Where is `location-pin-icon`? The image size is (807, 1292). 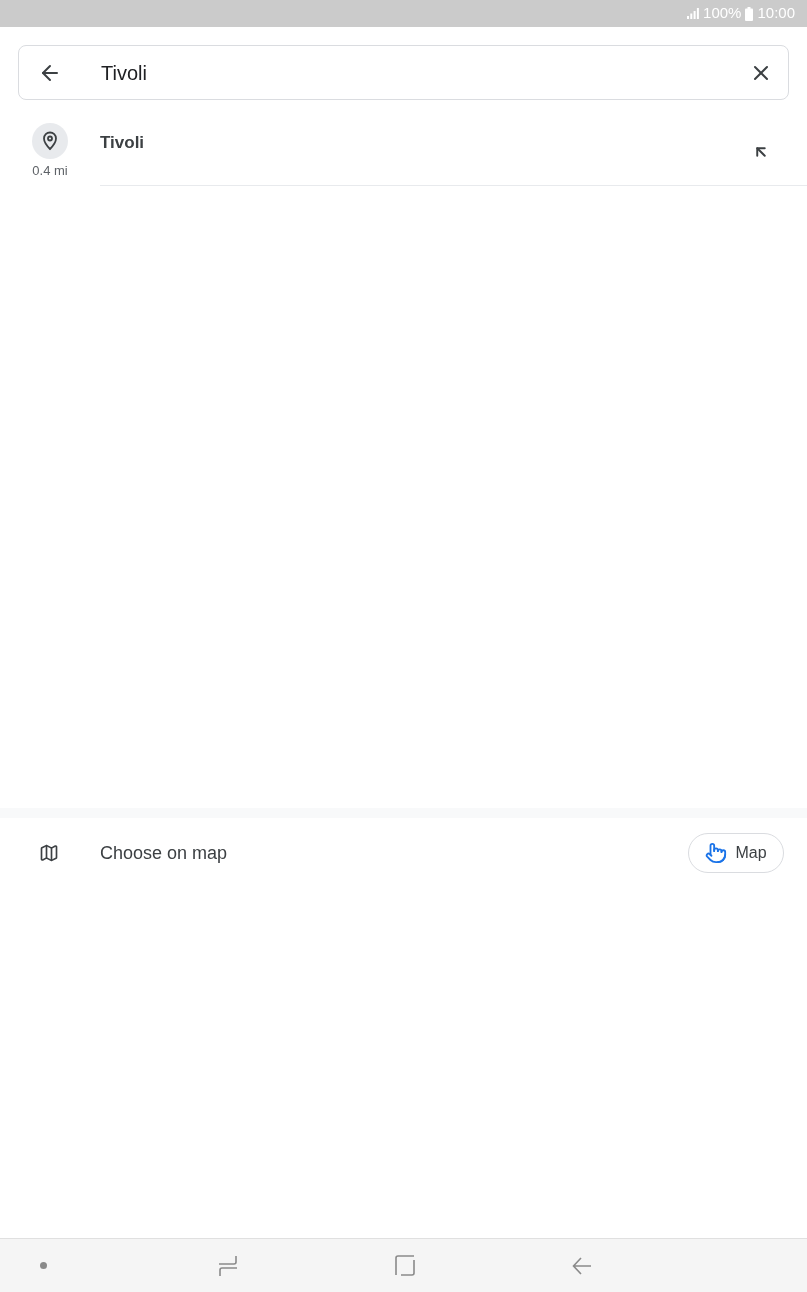 location-pin-icon is located at coordinates (50, 141).